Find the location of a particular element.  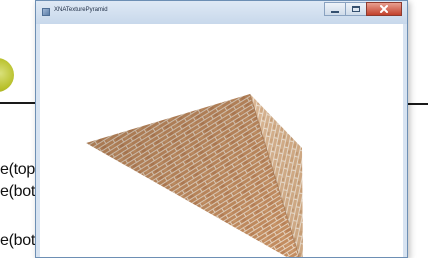

slide-rule-left is located at coordinates (17, 103).